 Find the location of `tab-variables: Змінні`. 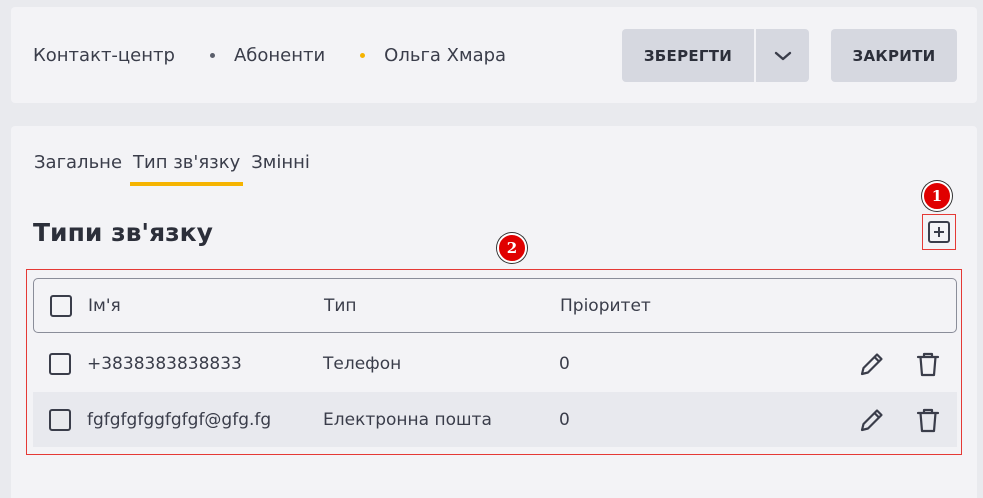

tab-variables: Змінні is located at coordinates (280, 169).